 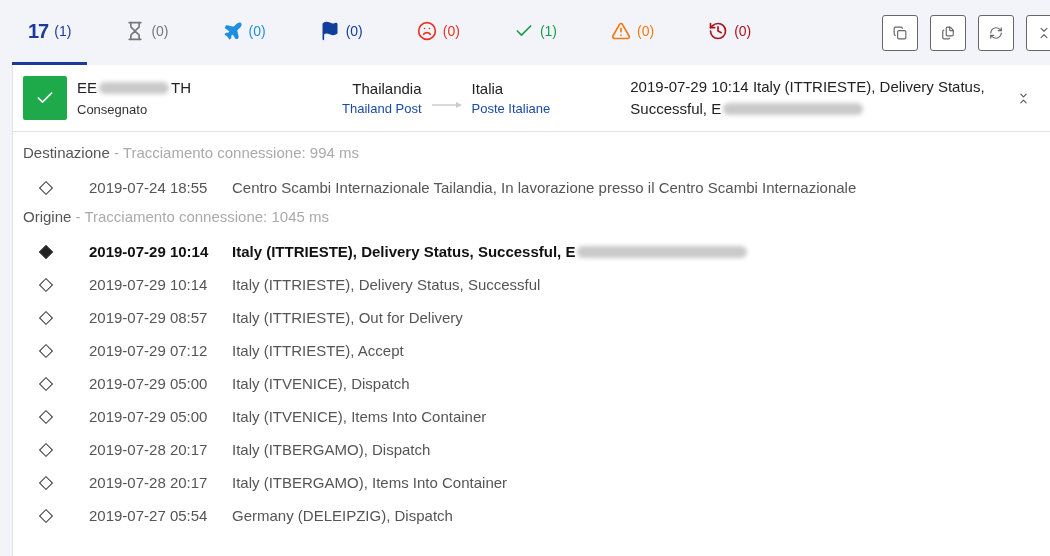 I want to click on event-time: 2019-07-29 08:57, so click(x=149, y=317).